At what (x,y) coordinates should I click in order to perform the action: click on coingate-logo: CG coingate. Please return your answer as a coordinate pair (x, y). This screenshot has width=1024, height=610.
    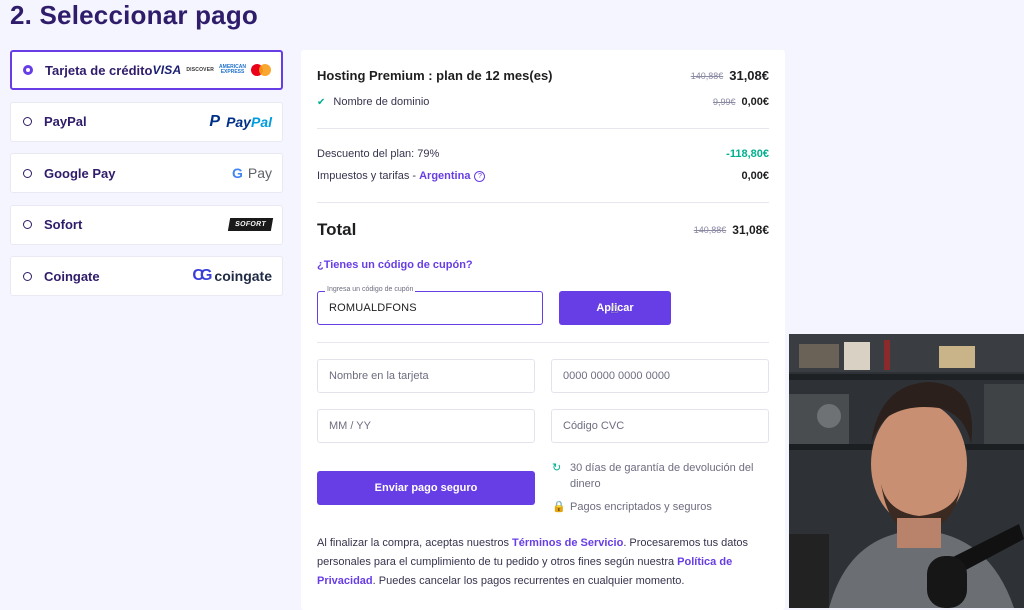
    Looking at the image, I should click on (232, 275).